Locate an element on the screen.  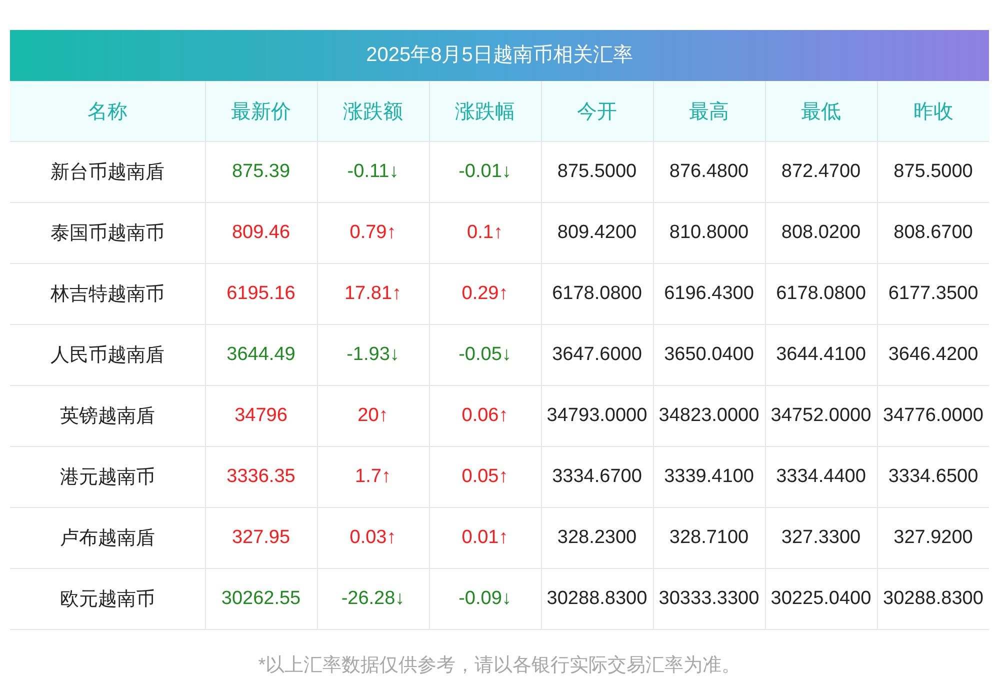
table-cell: 泰国币越南币 is located at coordinates (107, 233).